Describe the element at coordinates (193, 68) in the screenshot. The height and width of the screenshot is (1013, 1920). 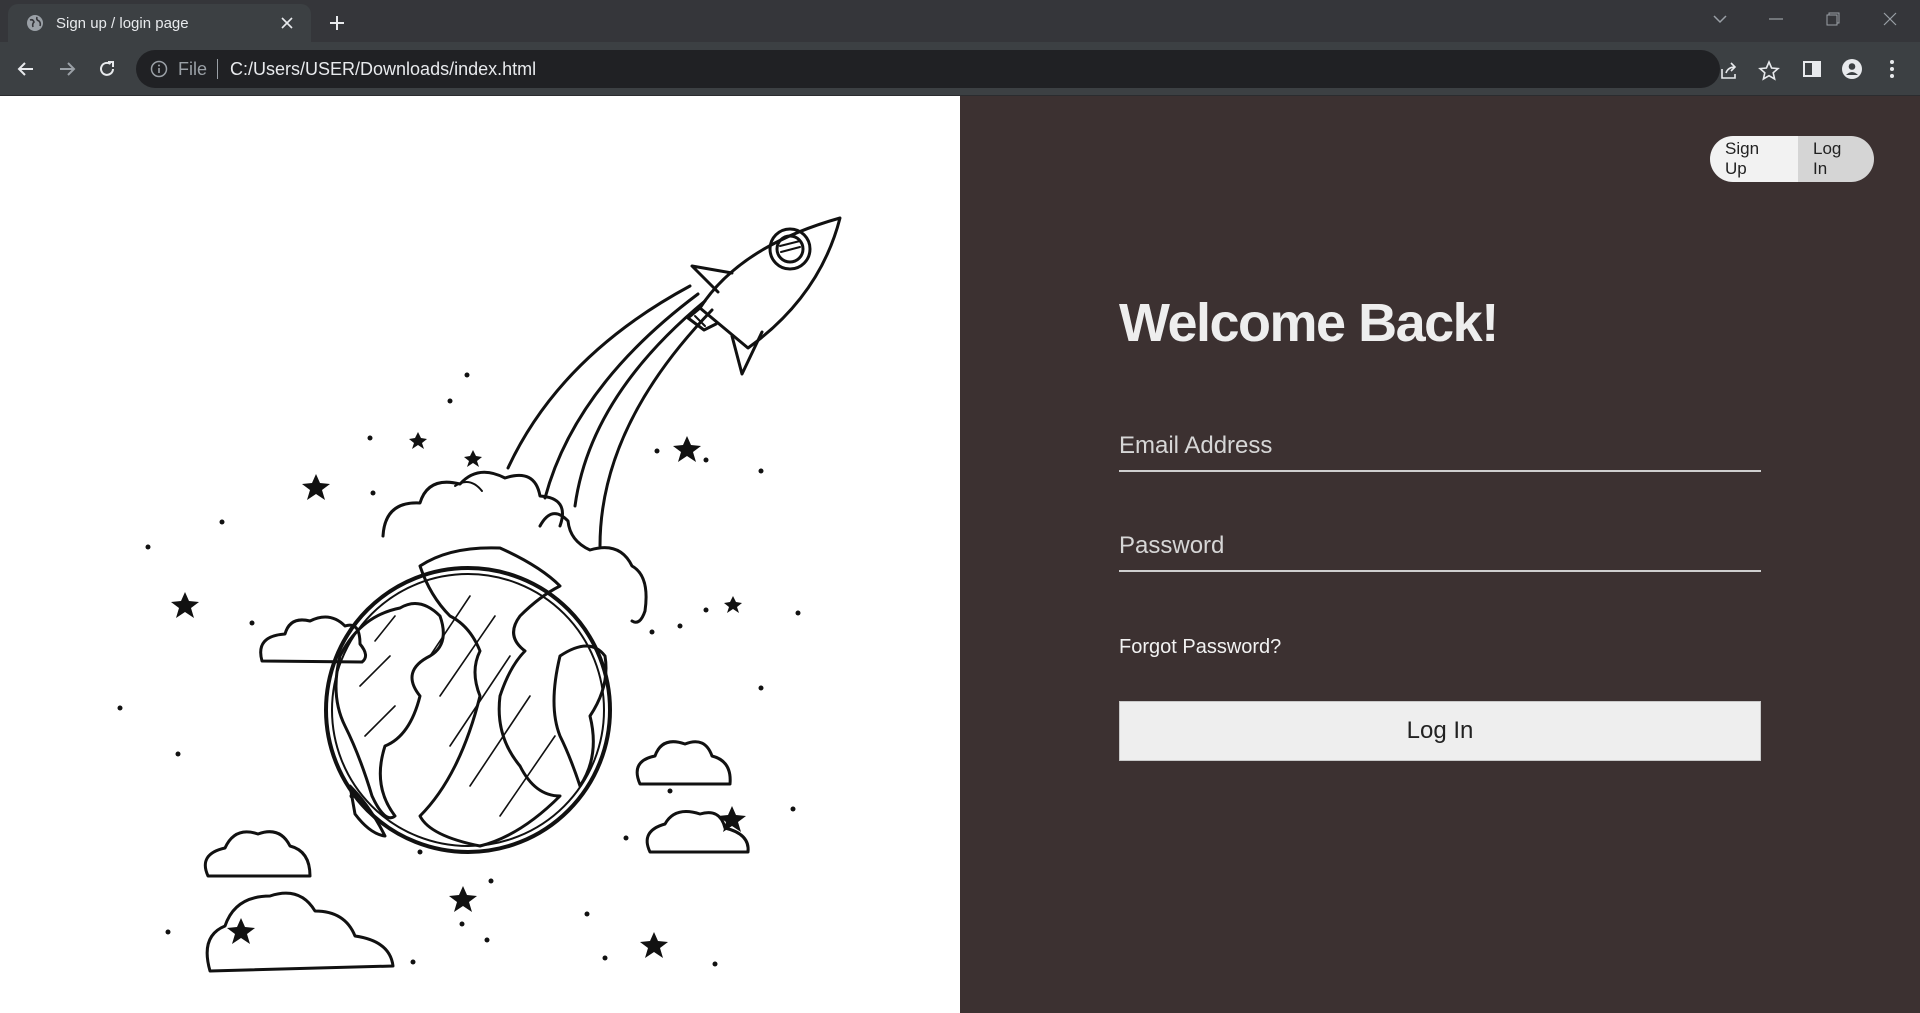
I see `address-scheme: File` at that location.